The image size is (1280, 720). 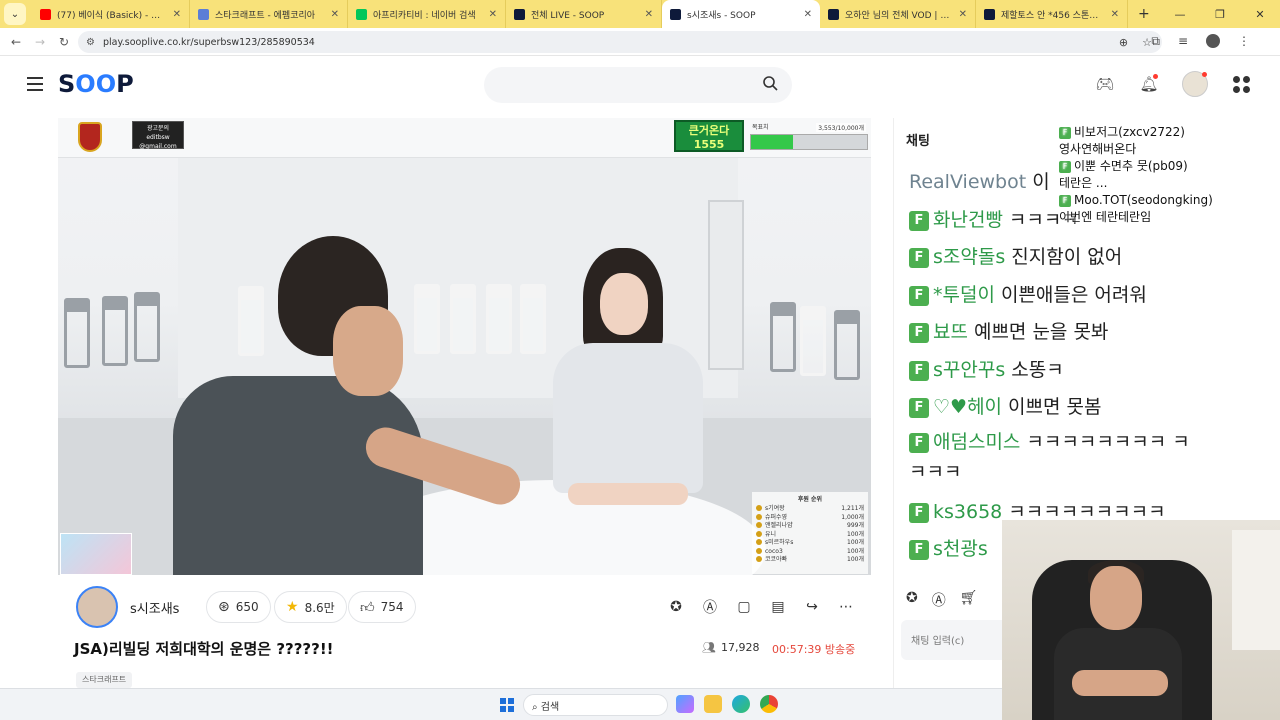 What do you see at coordinates (1144, 14) in the screenshot?
I see `new-tab-button: +` at bounding box center [1144, 14].